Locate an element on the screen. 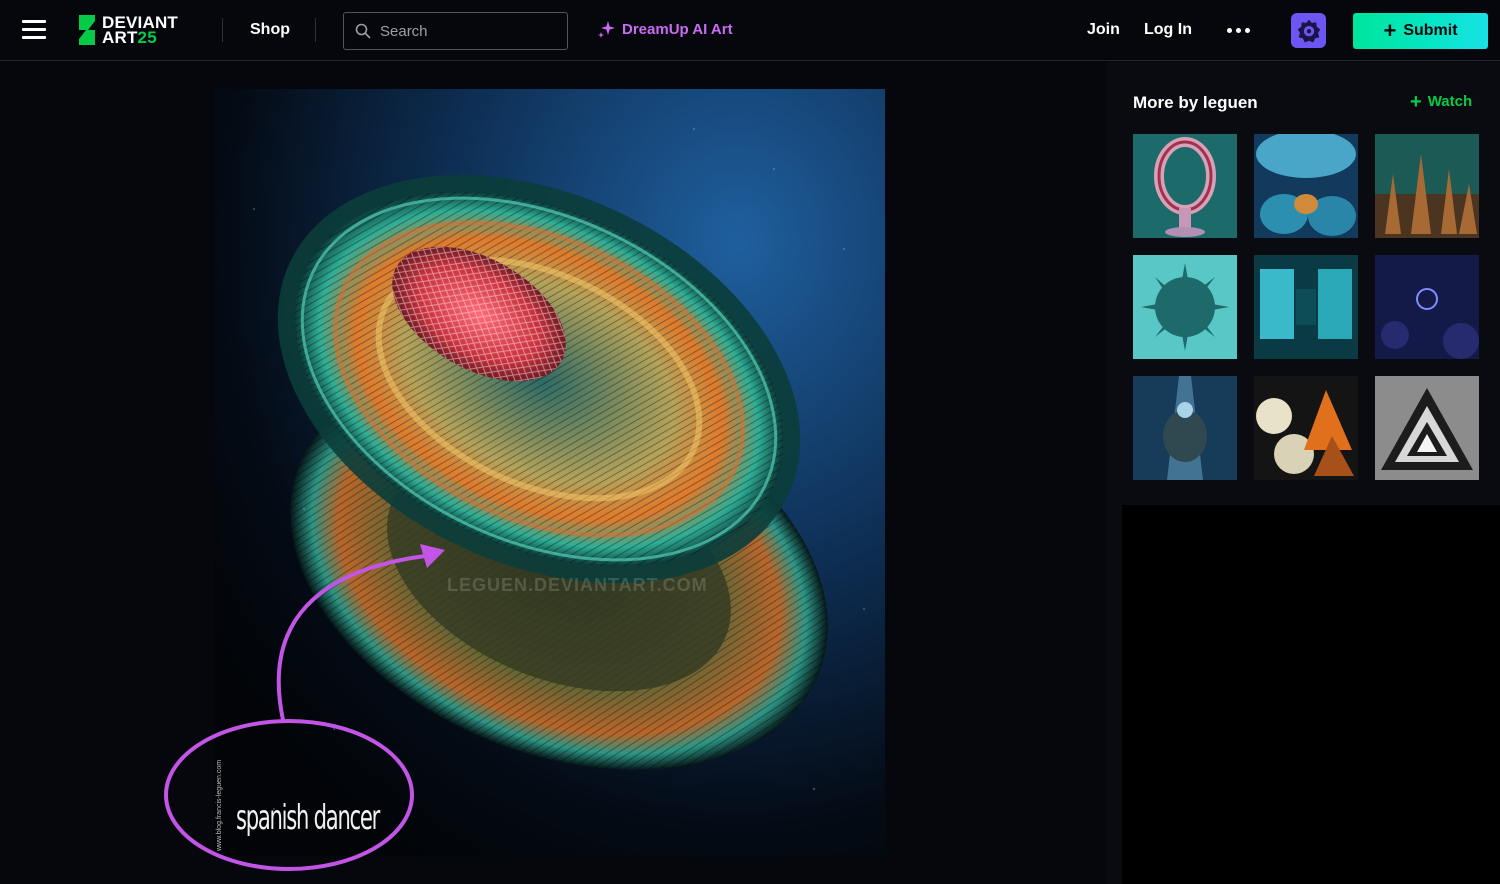 Image resolution: width=1500 pixels, height=884 pixels. hamburger-menu-icon is located at coordinates (34, 31).